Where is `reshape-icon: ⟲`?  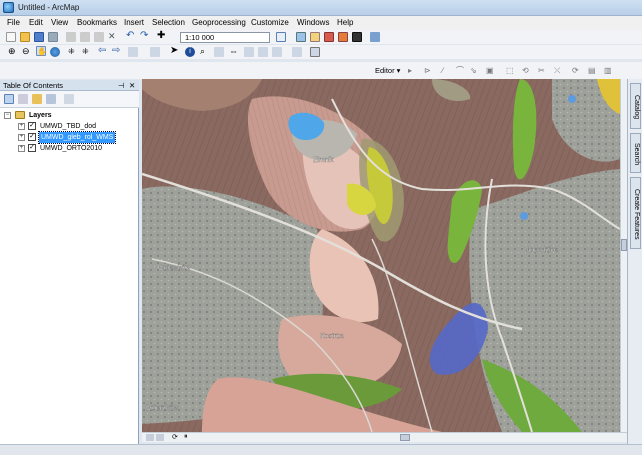
reshape-icon: ⟲ is located at coordinates (527, 71).